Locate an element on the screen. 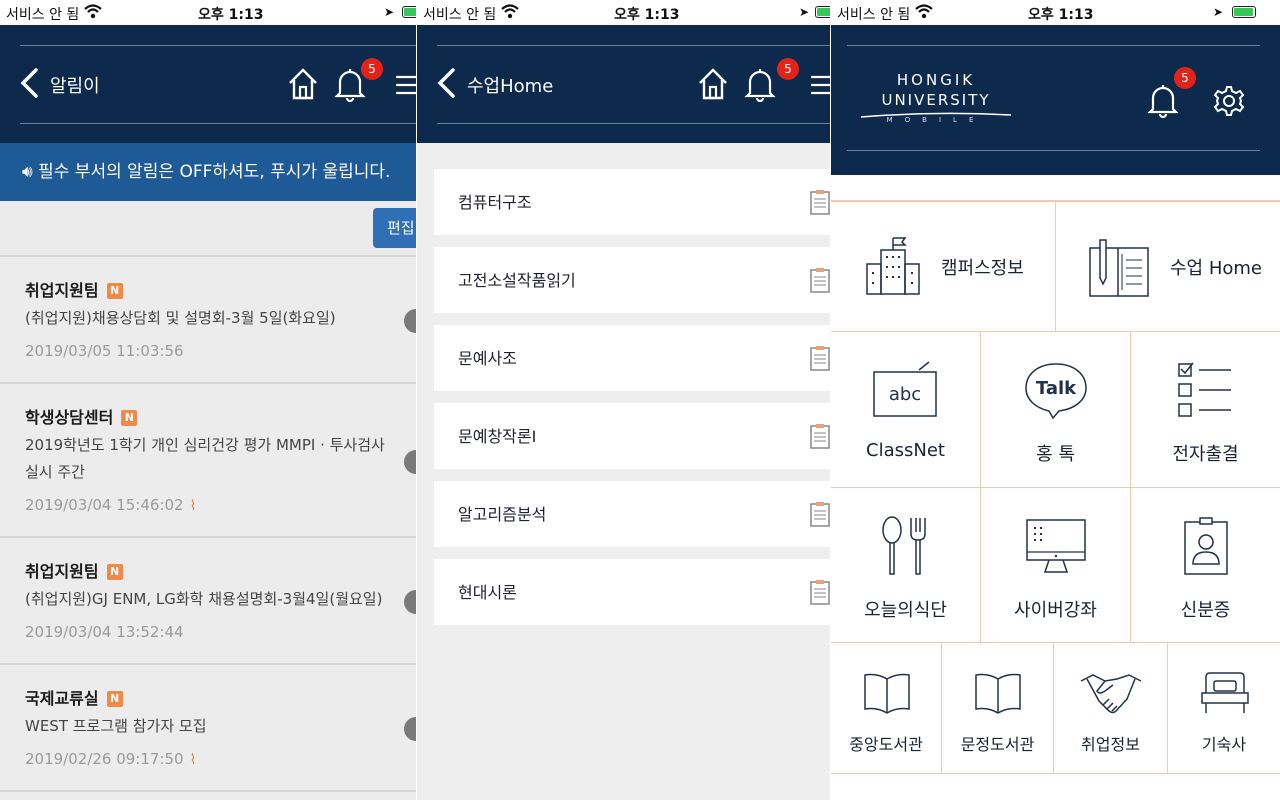 This screenshot has height=800, width=1280. course-item: 컴퓨터구조 is located at coordinates (632, 202).